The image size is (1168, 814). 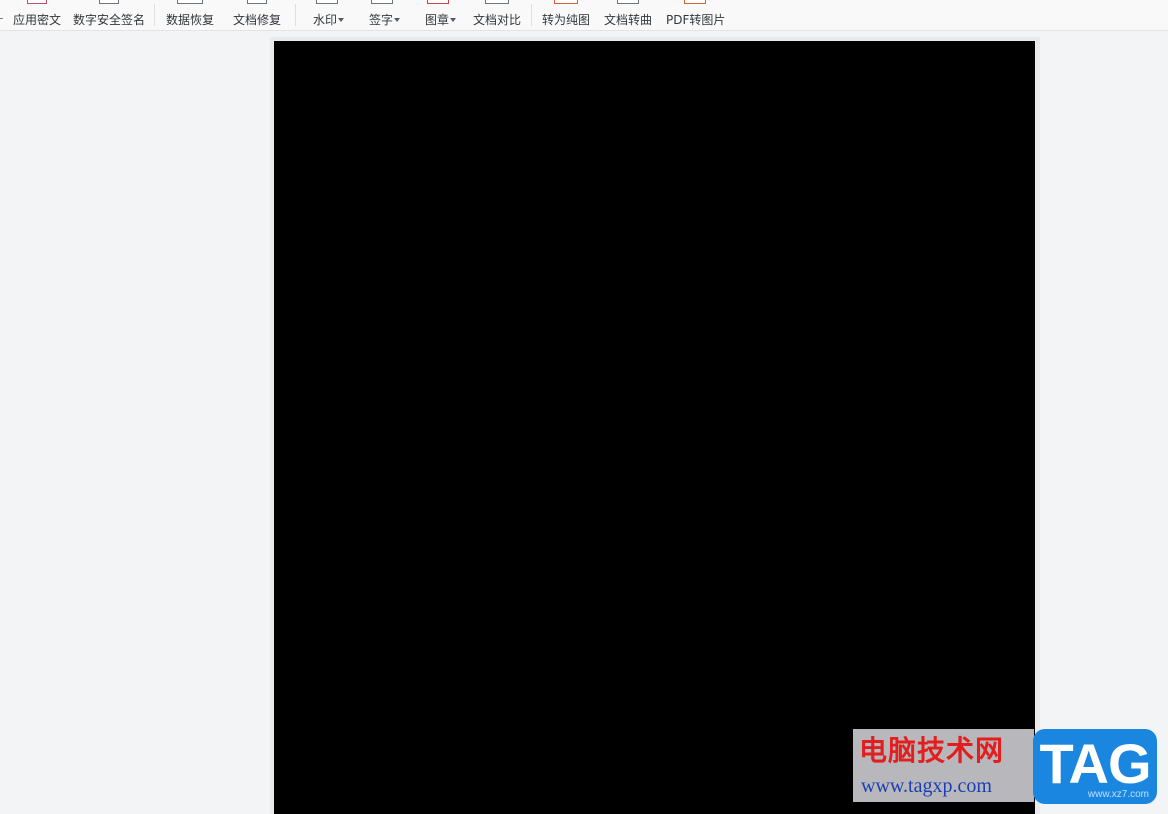 I want to click on signature-label-wrap: 签字, so click(x=385, y=20).